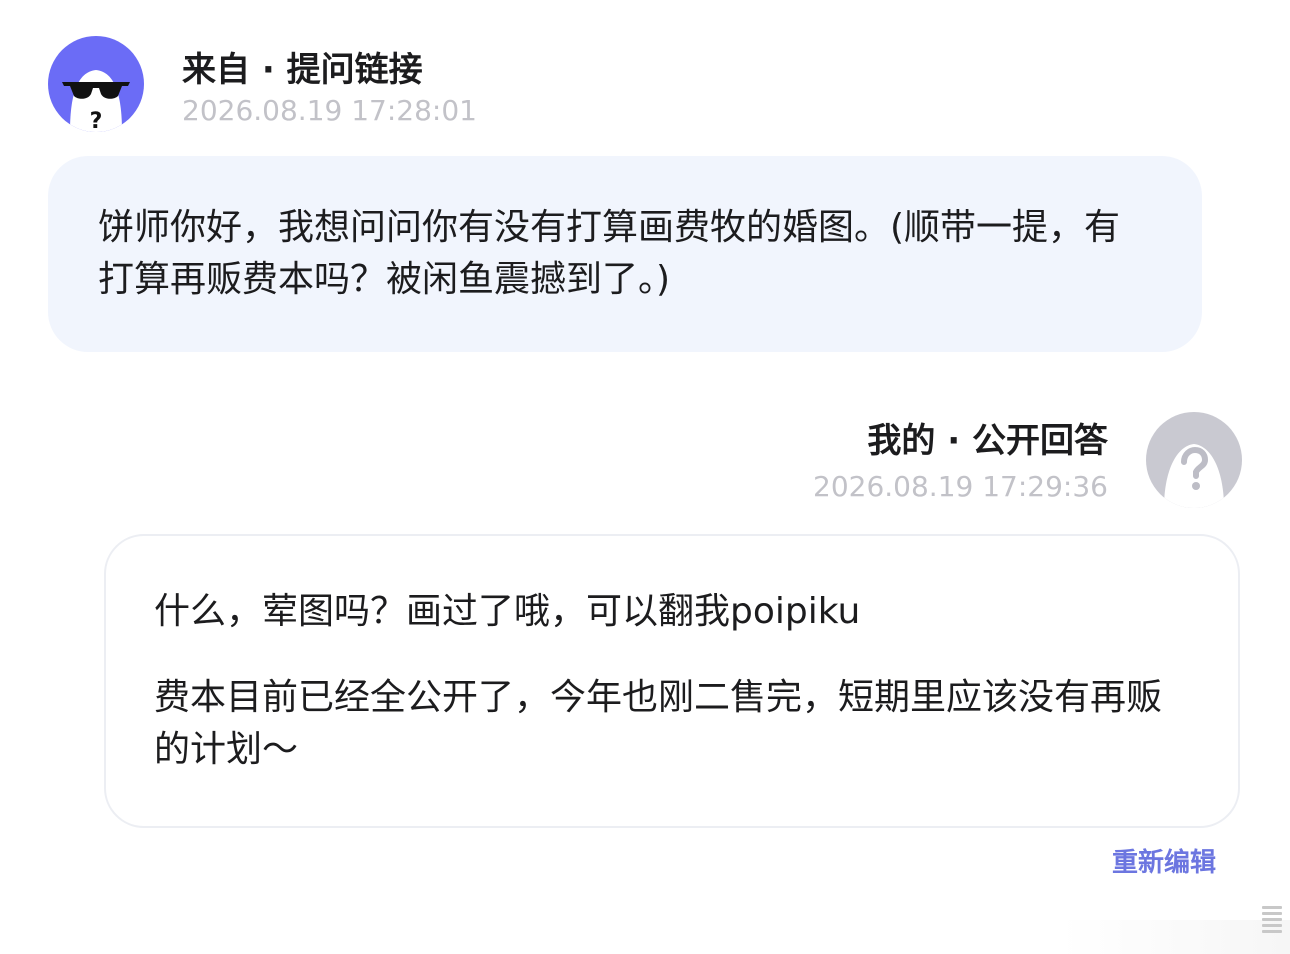  What do you see at coordinates (1164, 860) in the screenshot?
I see `re-edit-button: 重新编辑` at bounding box center [1164, 860].